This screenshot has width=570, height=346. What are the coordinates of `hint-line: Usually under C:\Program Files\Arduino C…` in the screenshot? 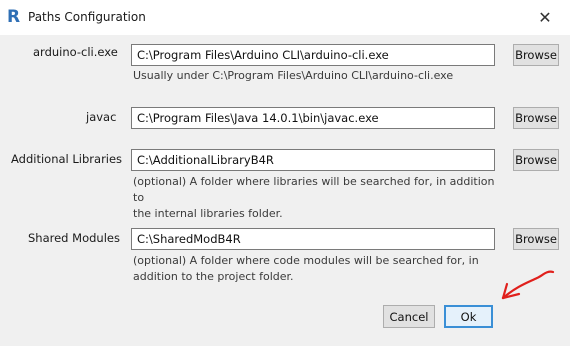 It's located at (293, 75).